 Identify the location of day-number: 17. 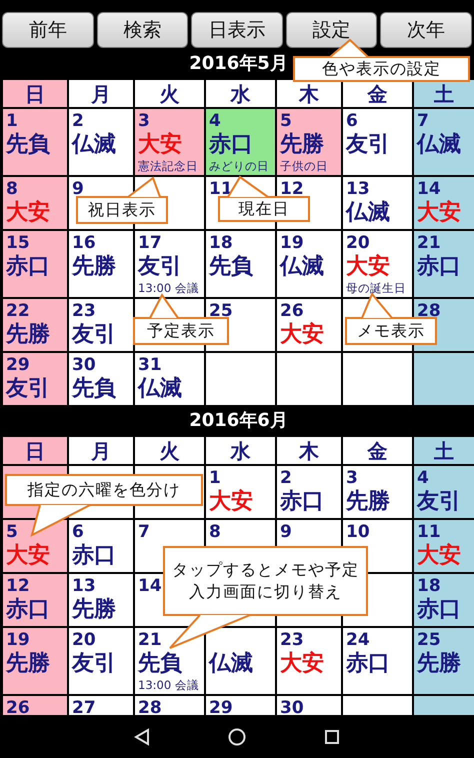
(150, 243).